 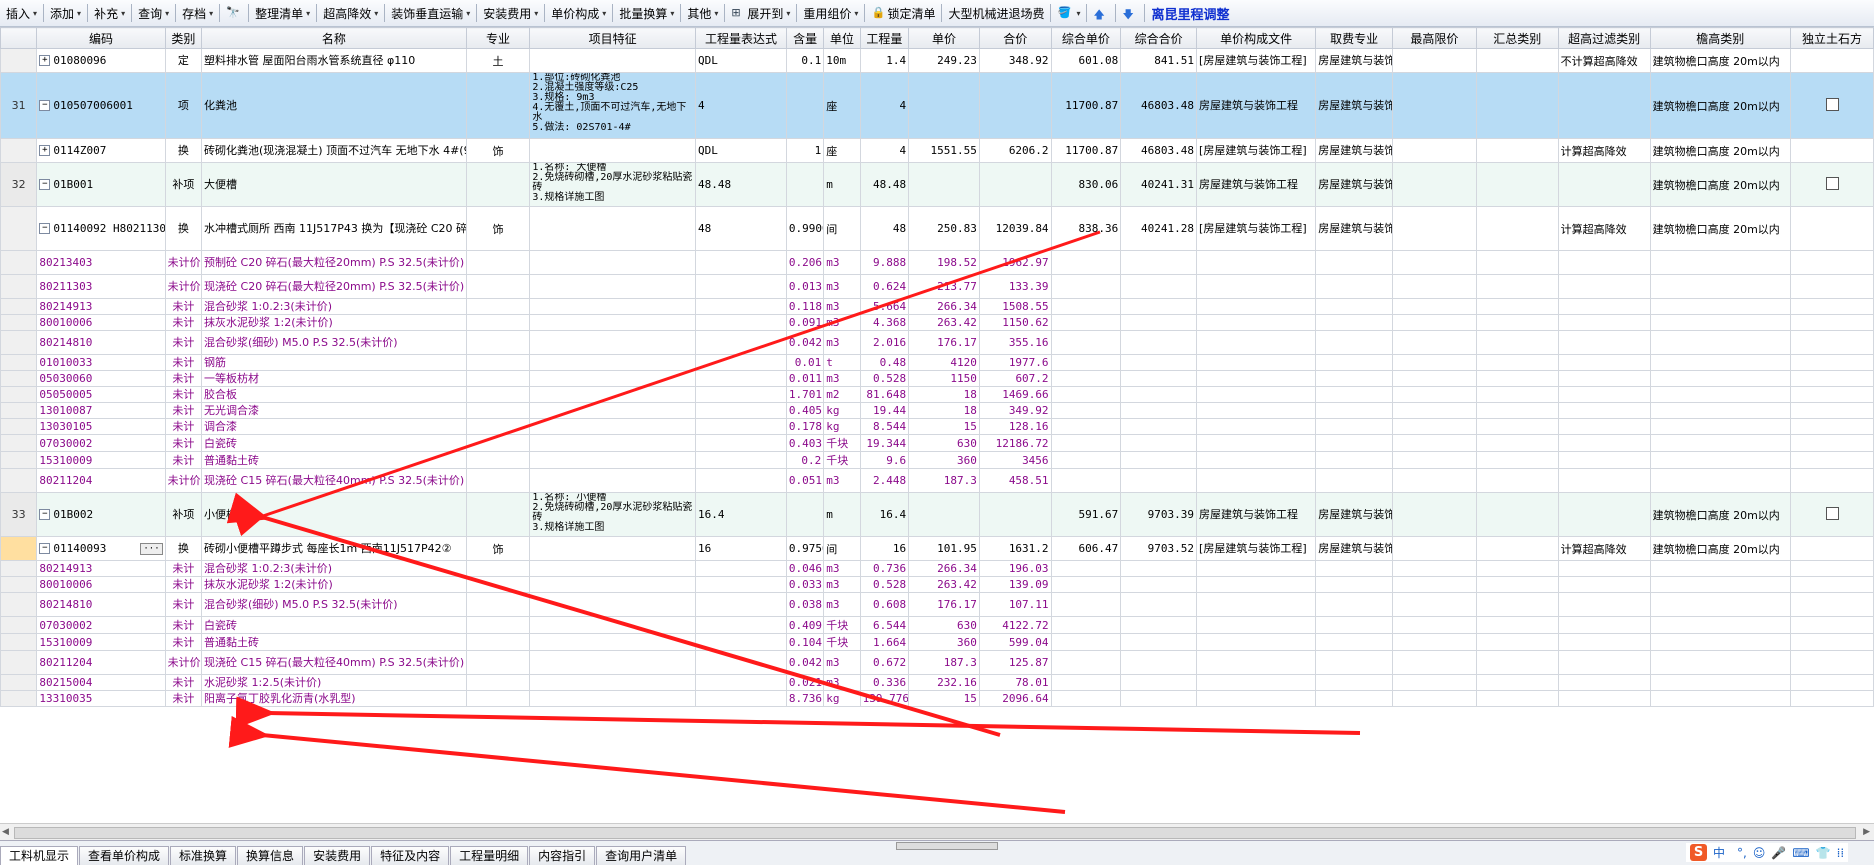 I want to click on unit-price-cell: 213.77, so click(x=944, y=286).